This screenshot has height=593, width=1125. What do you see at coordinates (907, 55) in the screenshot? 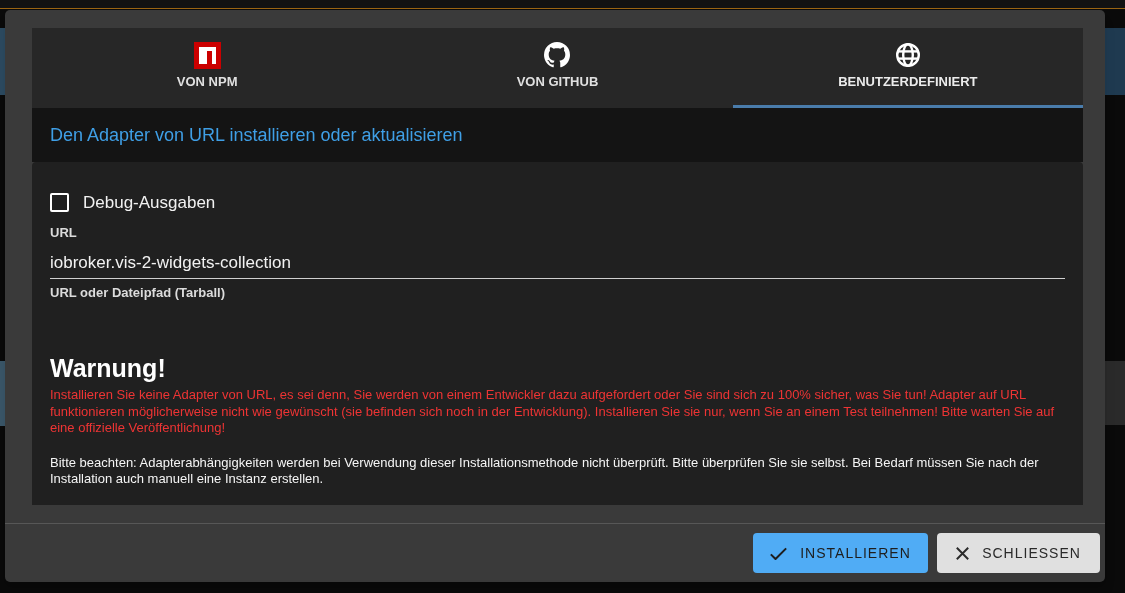
I see `globe-icon` at bounding box center [907, 55].